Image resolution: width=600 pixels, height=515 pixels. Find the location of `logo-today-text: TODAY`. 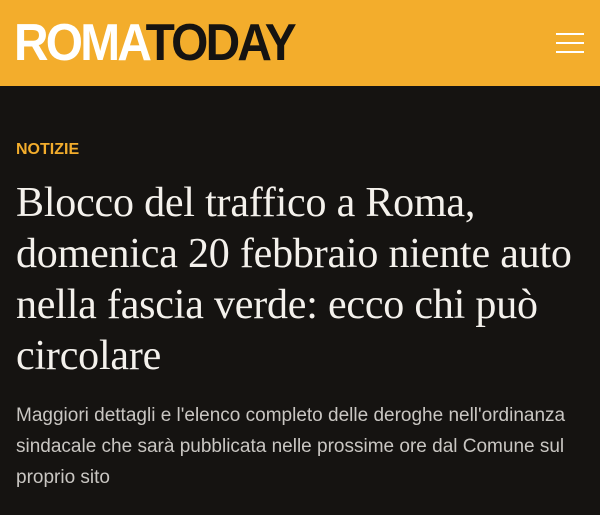

logo-today-text: TODAY is located at coordinates (221, 43).